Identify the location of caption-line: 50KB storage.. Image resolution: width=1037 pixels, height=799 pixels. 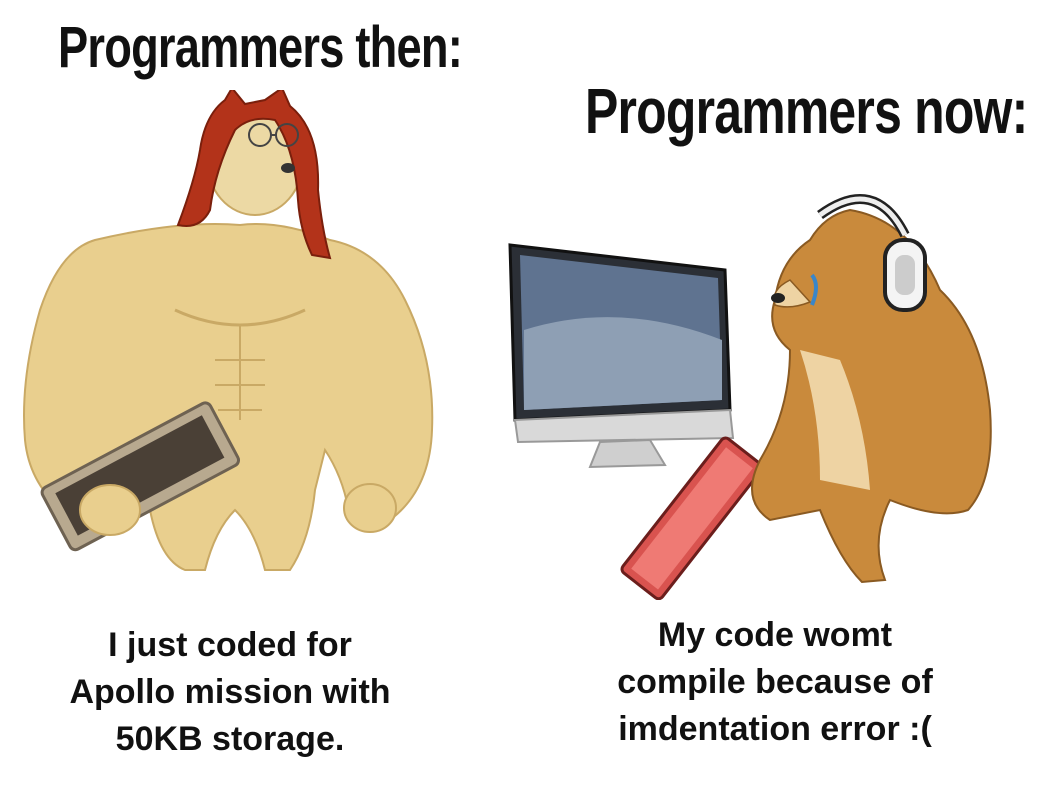
(230, 739).